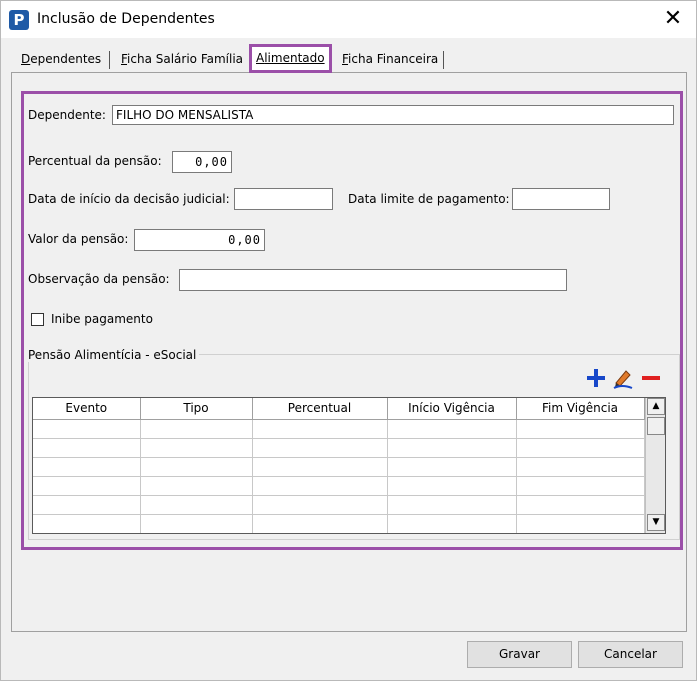 This screenshot has height=681, width=697. Describe the element at coordinates (390, 59) in the screenshot. I see `tab-ficha-financeira: Ficha Financeira` at that location.